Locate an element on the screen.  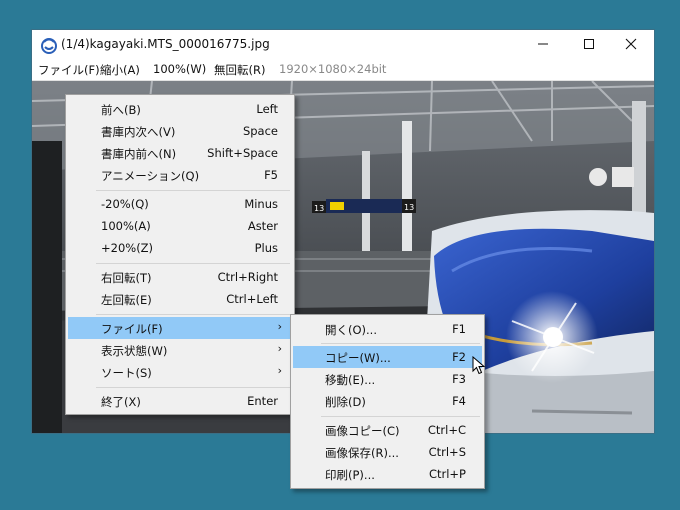
menu-item-shortcut: Enter is located at coordinates (262, 401).